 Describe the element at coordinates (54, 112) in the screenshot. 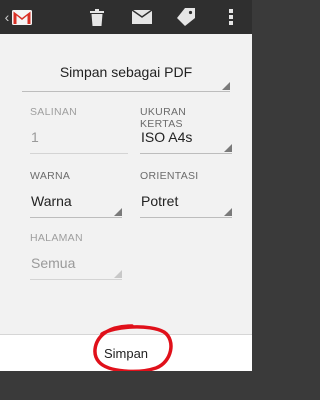

I see `copies-label: SALINAN` at that location.